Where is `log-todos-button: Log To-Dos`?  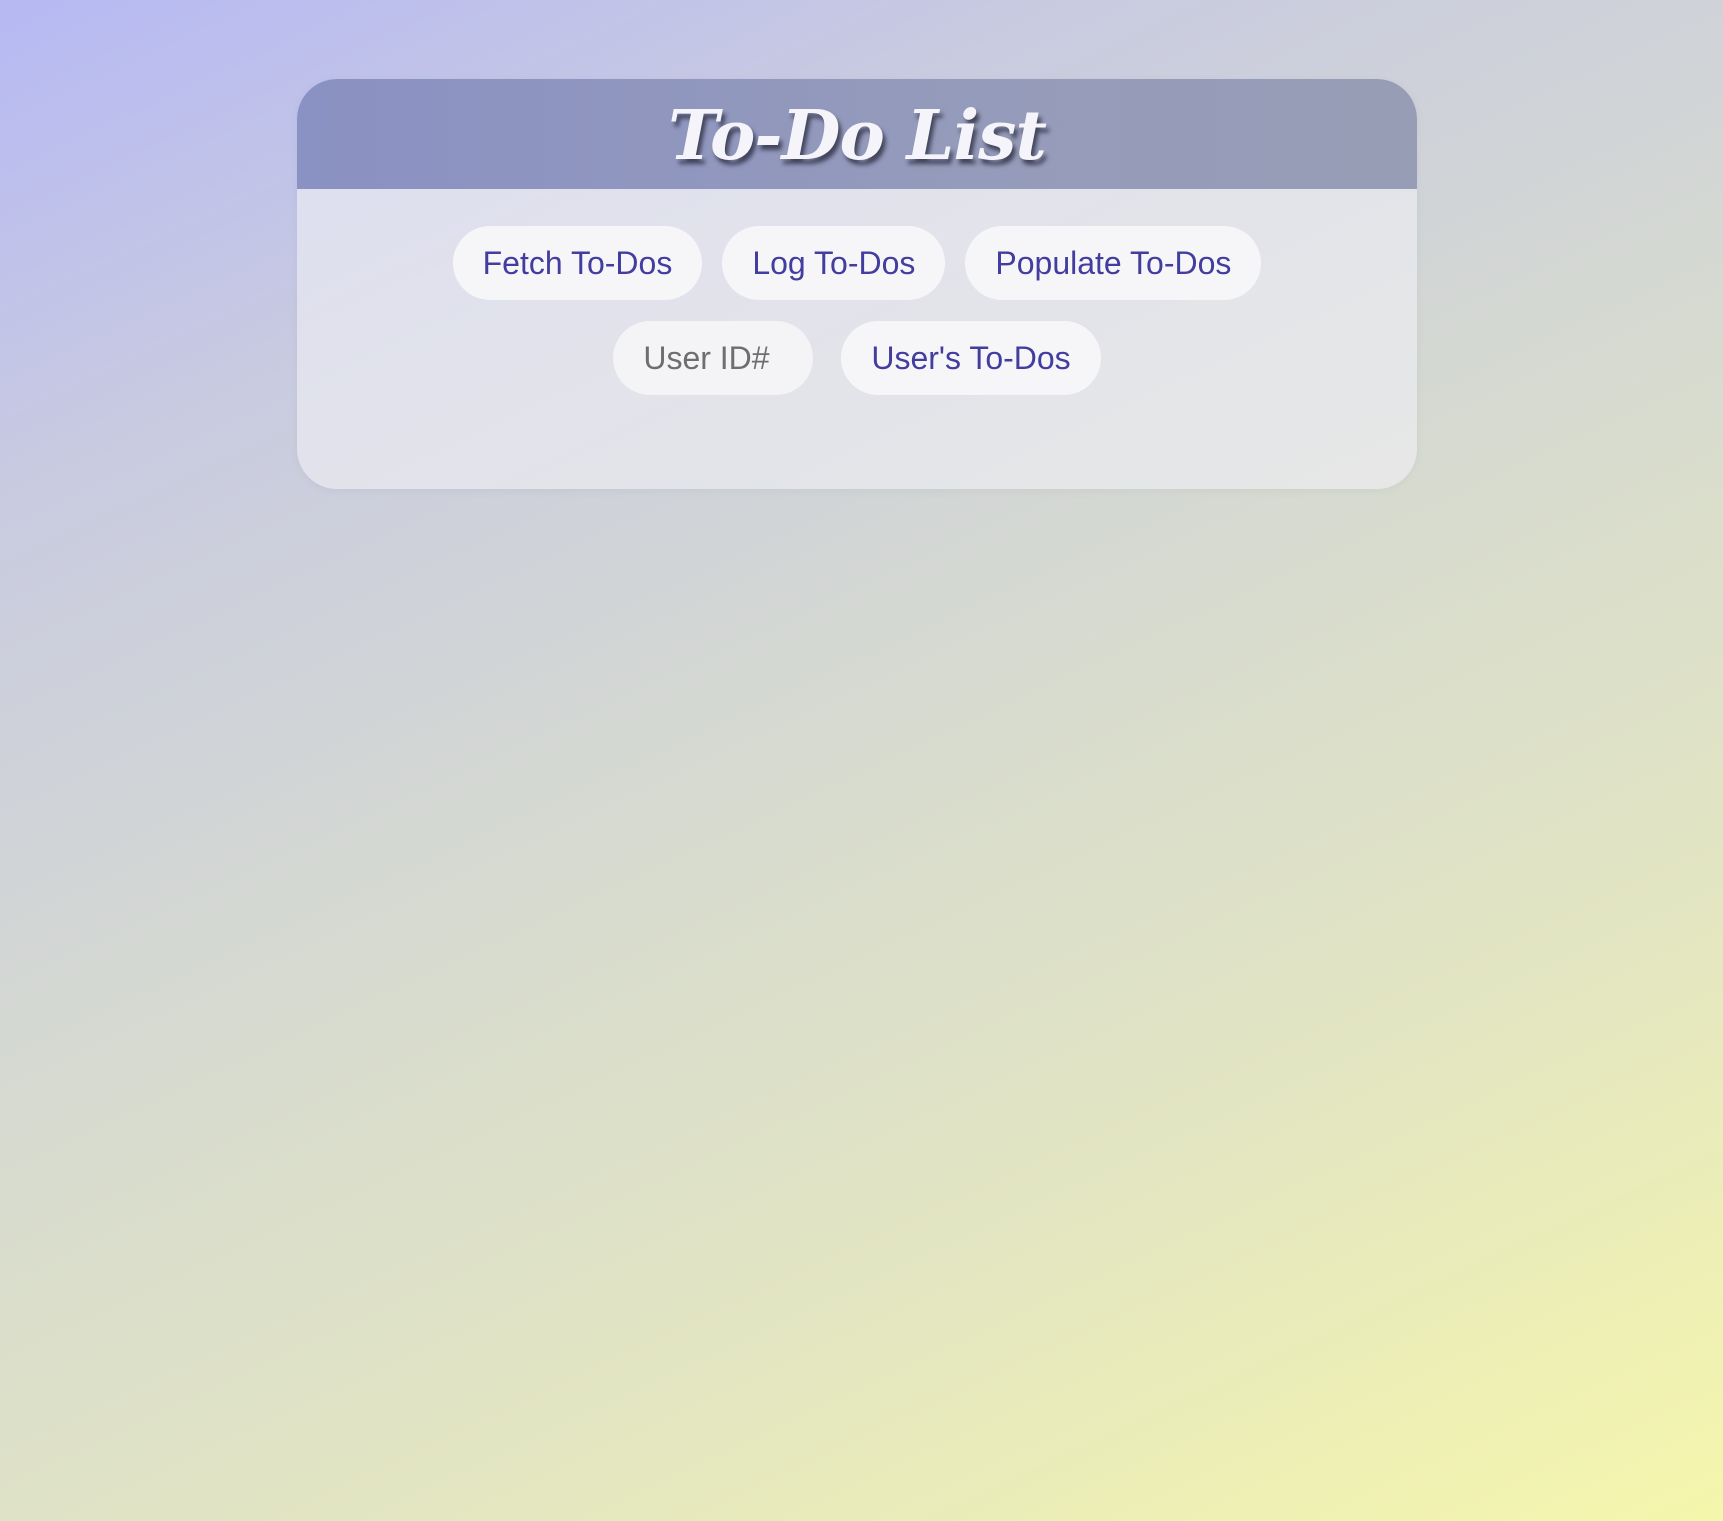
log-todos-button: Log To-Dos is located at coordinates (834, 263).